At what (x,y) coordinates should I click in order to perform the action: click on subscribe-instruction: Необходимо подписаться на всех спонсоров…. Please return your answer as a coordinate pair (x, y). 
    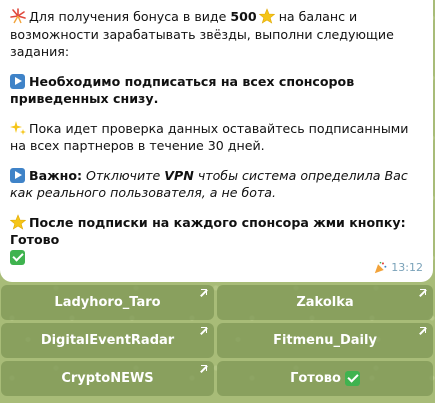
    Looking at the image, I should click on (182, 90).